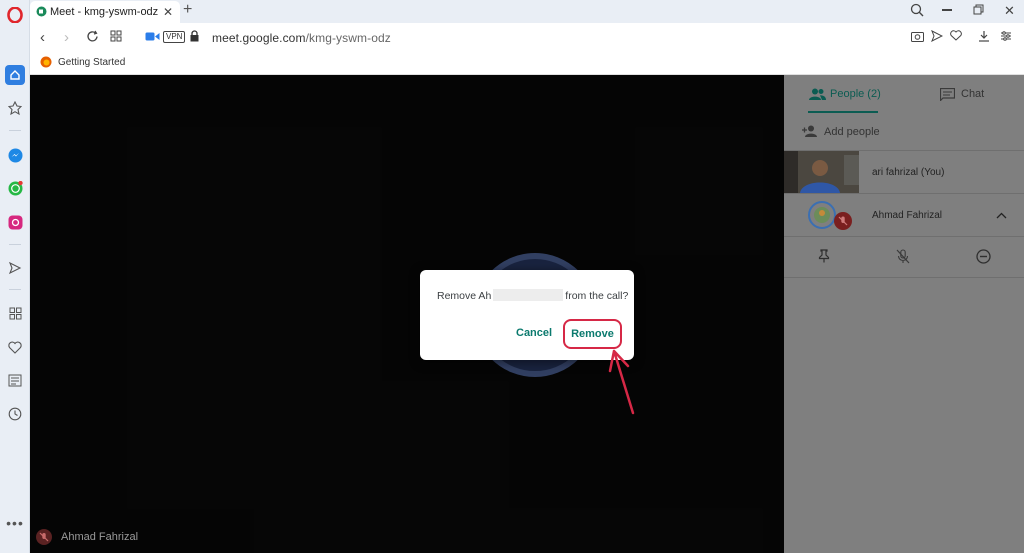 The width and height of the screenshot is (1024, 553). I want to click on redacted-name, so click(528, 295).